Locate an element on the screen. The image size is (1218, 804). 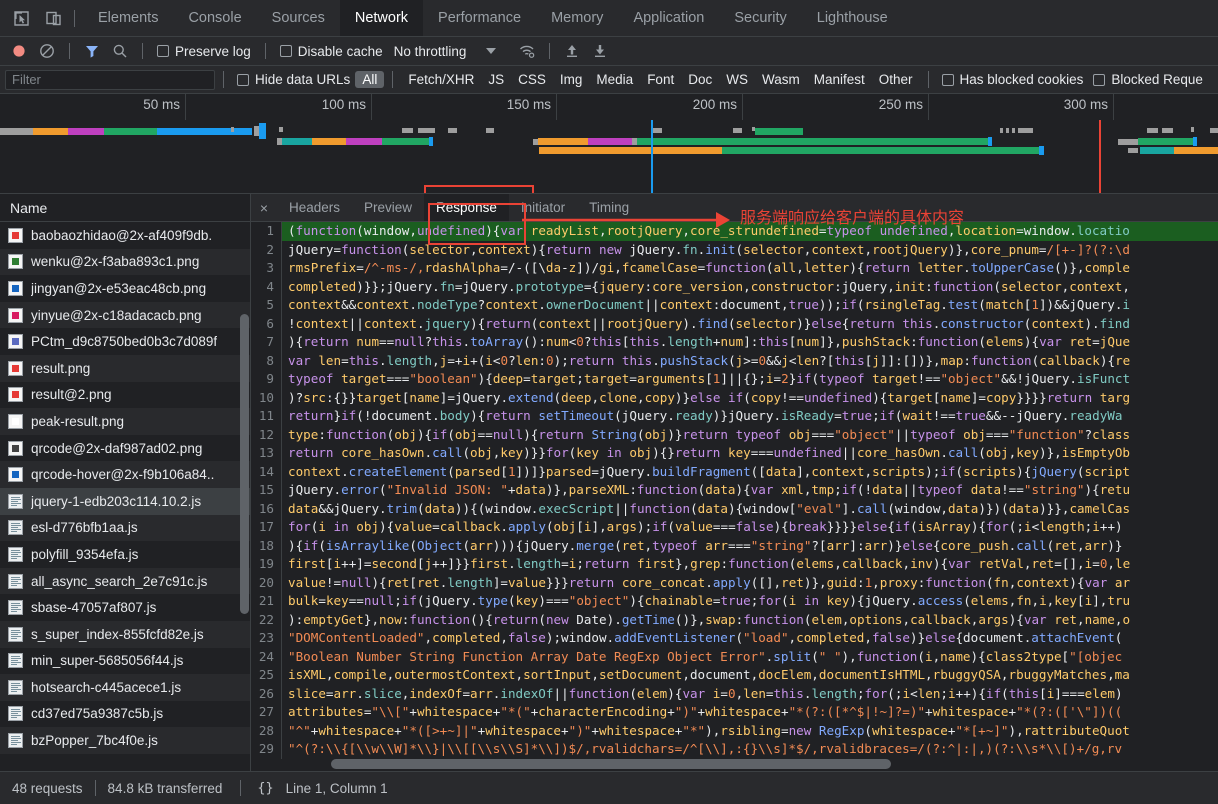
request-row: qrcode@2x-daf987ad02.png is located at coordinates (125, 448).